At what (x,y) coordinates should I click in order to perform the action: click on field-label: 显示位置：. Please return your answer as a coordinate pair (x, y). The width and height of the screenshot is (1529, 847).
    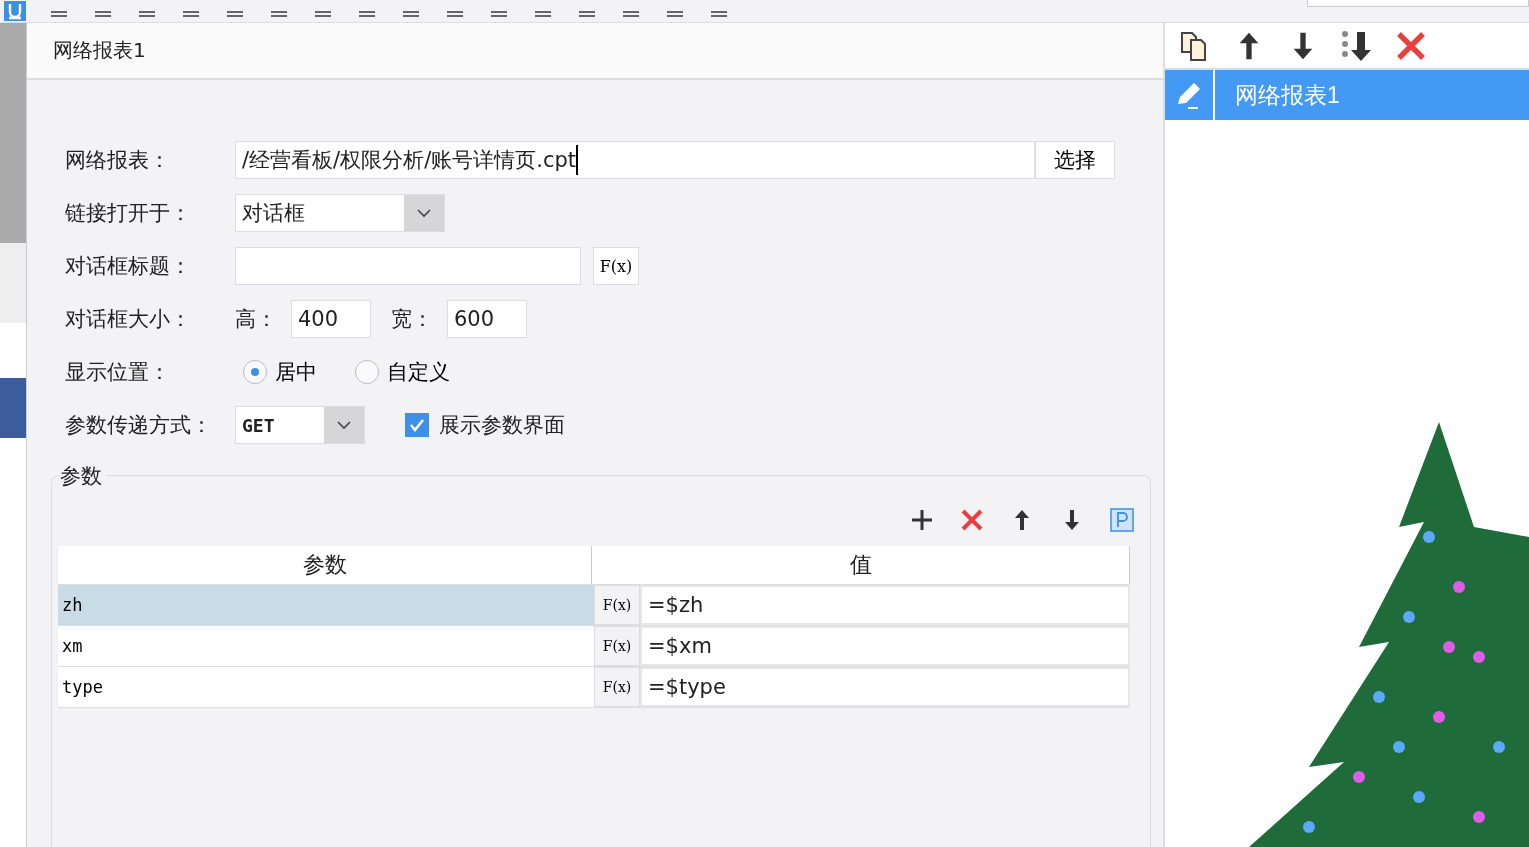
    Looking at the image, I should click on (118, 372).